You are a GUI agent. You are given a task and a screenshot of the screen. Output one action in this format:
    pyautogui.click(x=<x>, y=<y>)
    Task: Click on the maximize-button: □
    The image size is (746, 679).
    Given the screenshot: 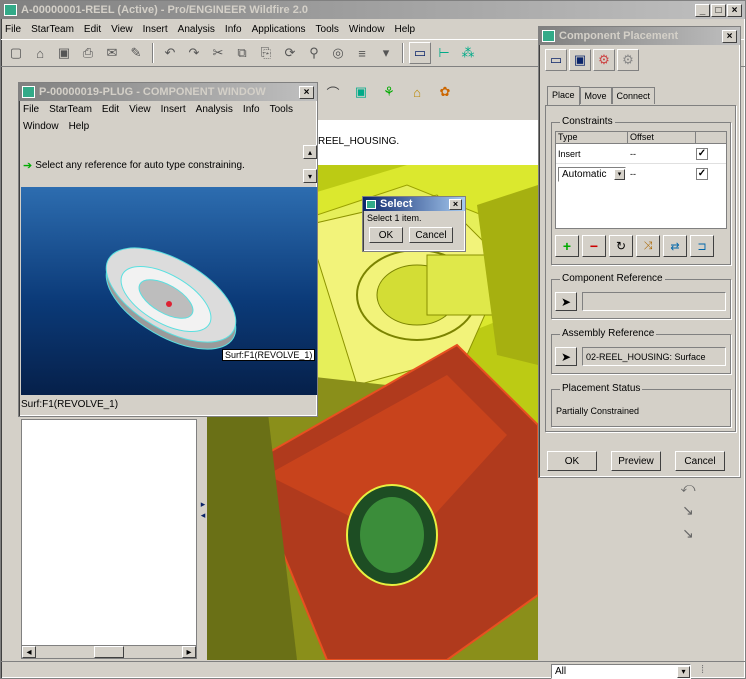 What is the action you would take?
    pyautogui.click(x=718, y=10)
    